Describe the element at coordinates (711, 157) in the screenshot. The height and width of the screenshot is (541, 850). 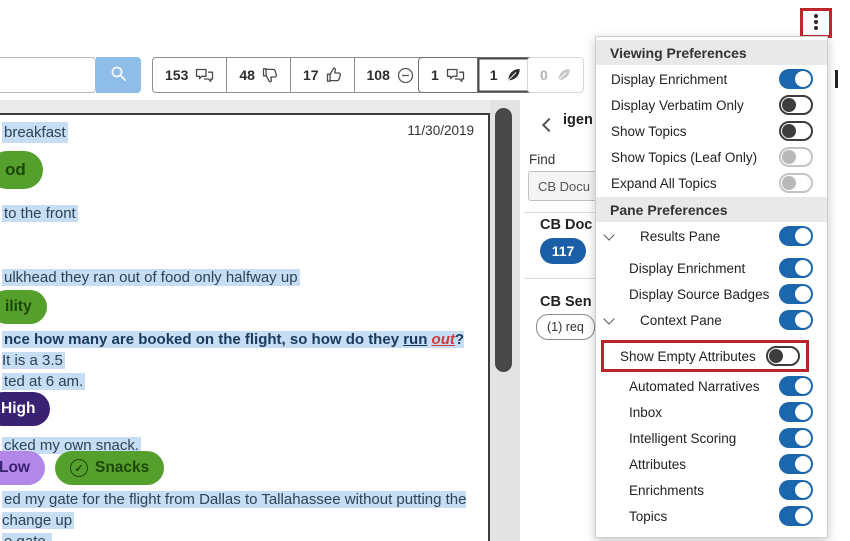
I see `menu-item-show-topics-leaf-only: Show Topics (Leaf Only)` at that location.